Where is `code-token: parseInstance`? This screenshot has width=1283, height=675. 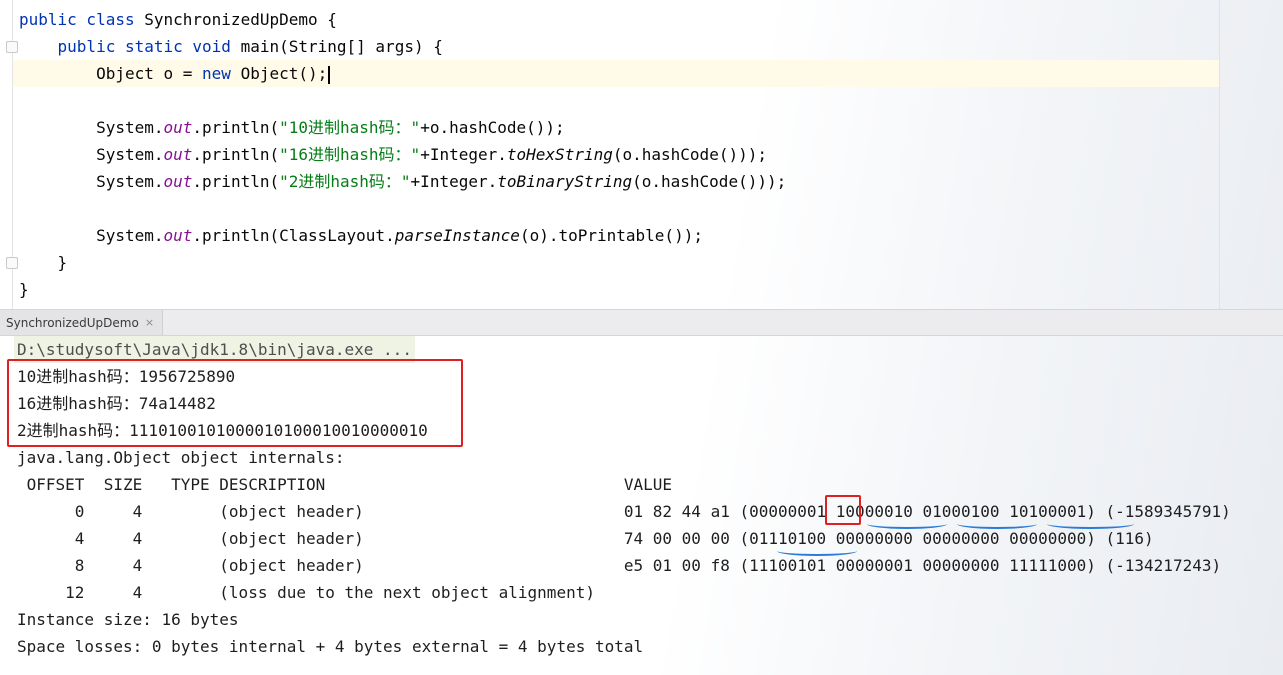 code-token: parseInstance is located at coordinates (457, 235).